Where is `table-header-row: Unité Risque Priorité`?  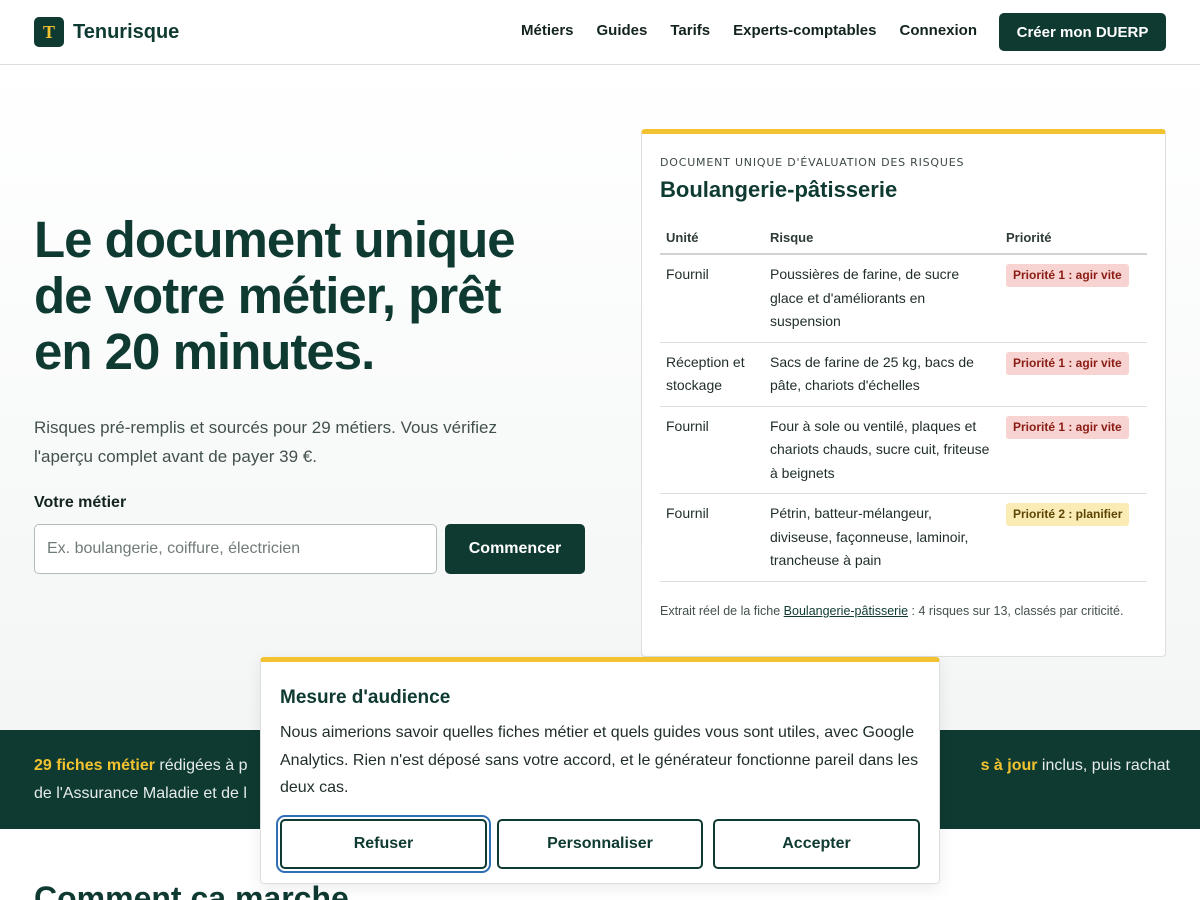
table-header-row: Unité Risque Priorité is located at coordinates (903, 239).